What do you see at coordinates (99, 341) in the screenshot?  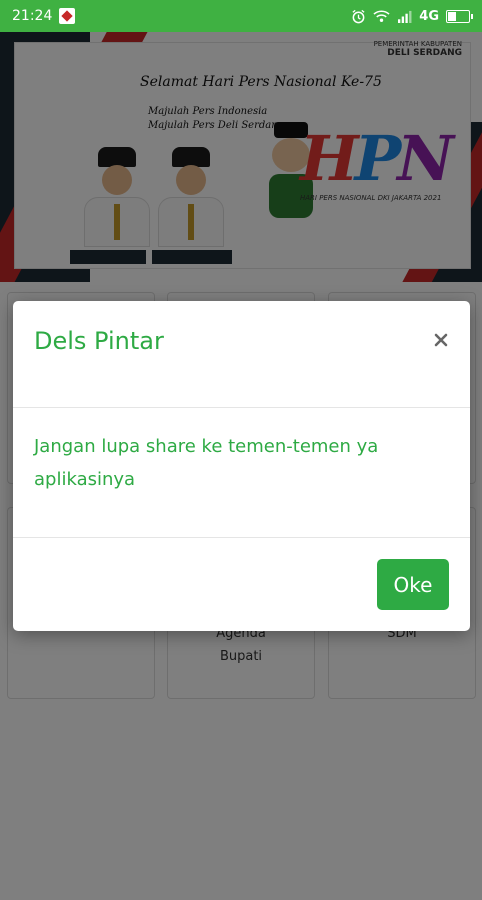 I see `dialog-title: Dels Pintar` at bounding box center [99, 341].